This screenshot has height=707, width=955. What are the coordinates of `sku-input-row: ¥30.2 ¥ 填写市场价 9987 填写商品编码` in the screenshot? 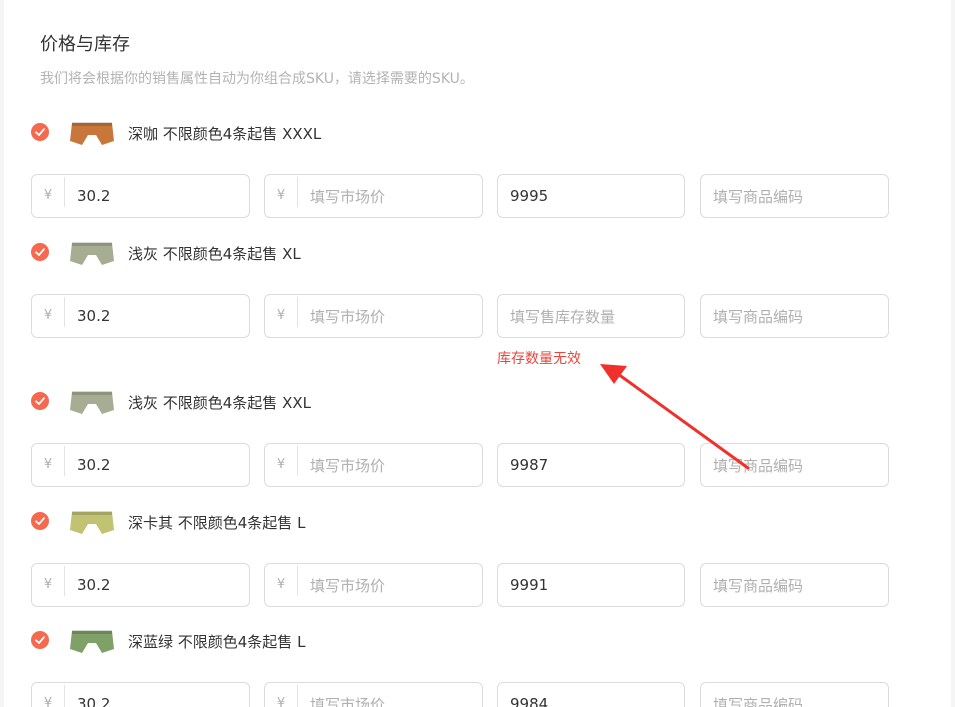 It's located at (454, 466).